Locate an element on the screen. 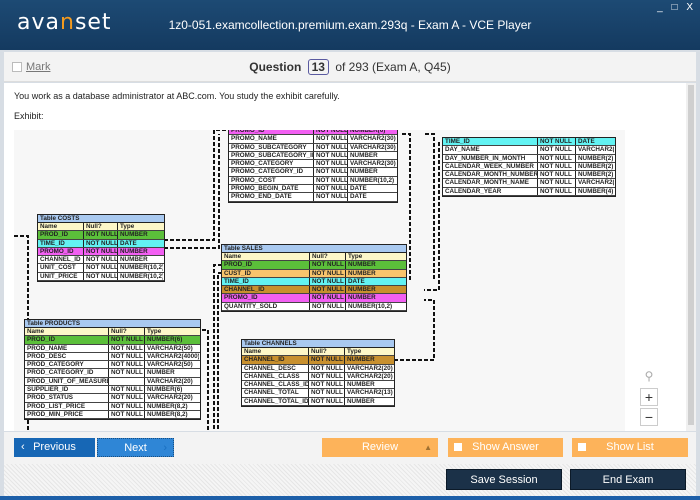 This screenshot has width=700, height=500. table-cell: DAY_NUMBER_IN_MONTH is located at coordinates (490, 158).